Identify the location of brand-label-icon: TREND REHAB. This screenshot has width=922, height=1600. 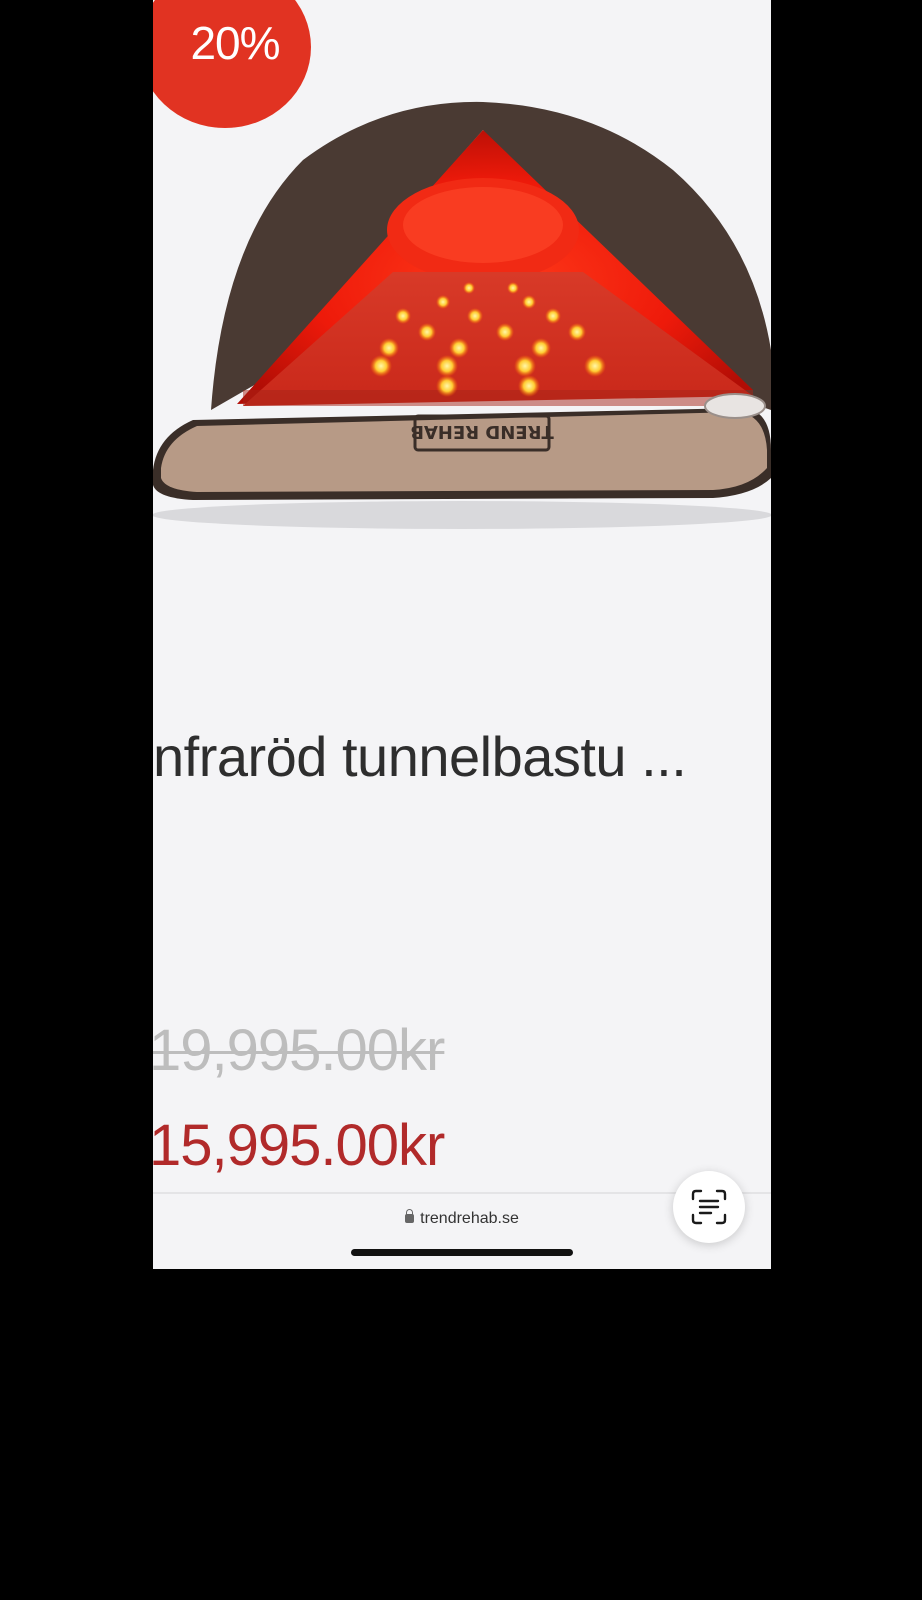
(482, 431).